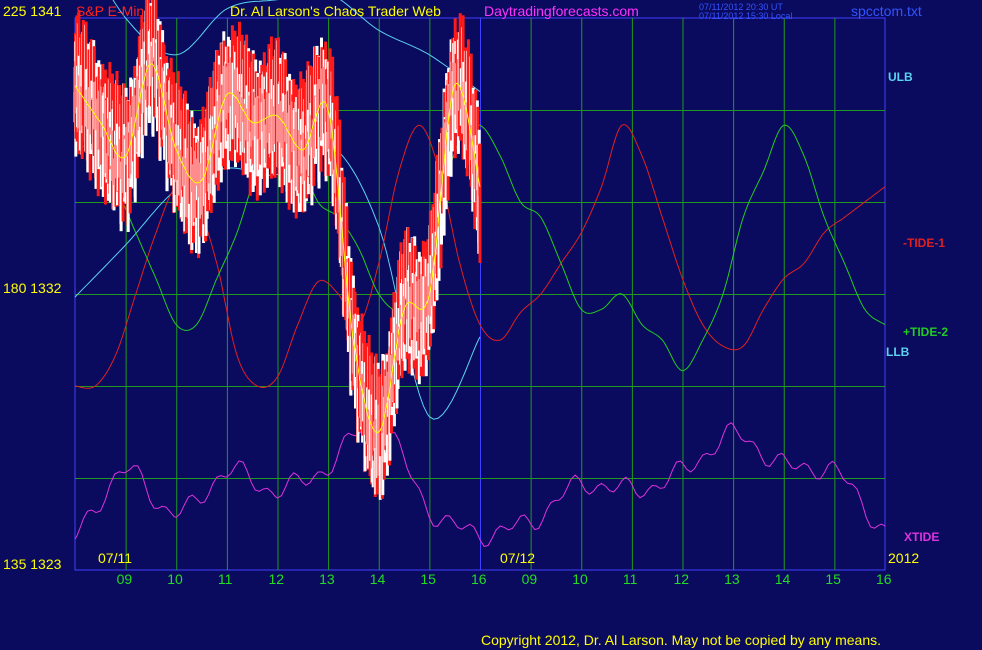 The height and width of the screenshot is (650, 982). Describe the element at coordinates (924, 243) in the screenshot. I see `tide1-label: -TIDE-1` at that location.